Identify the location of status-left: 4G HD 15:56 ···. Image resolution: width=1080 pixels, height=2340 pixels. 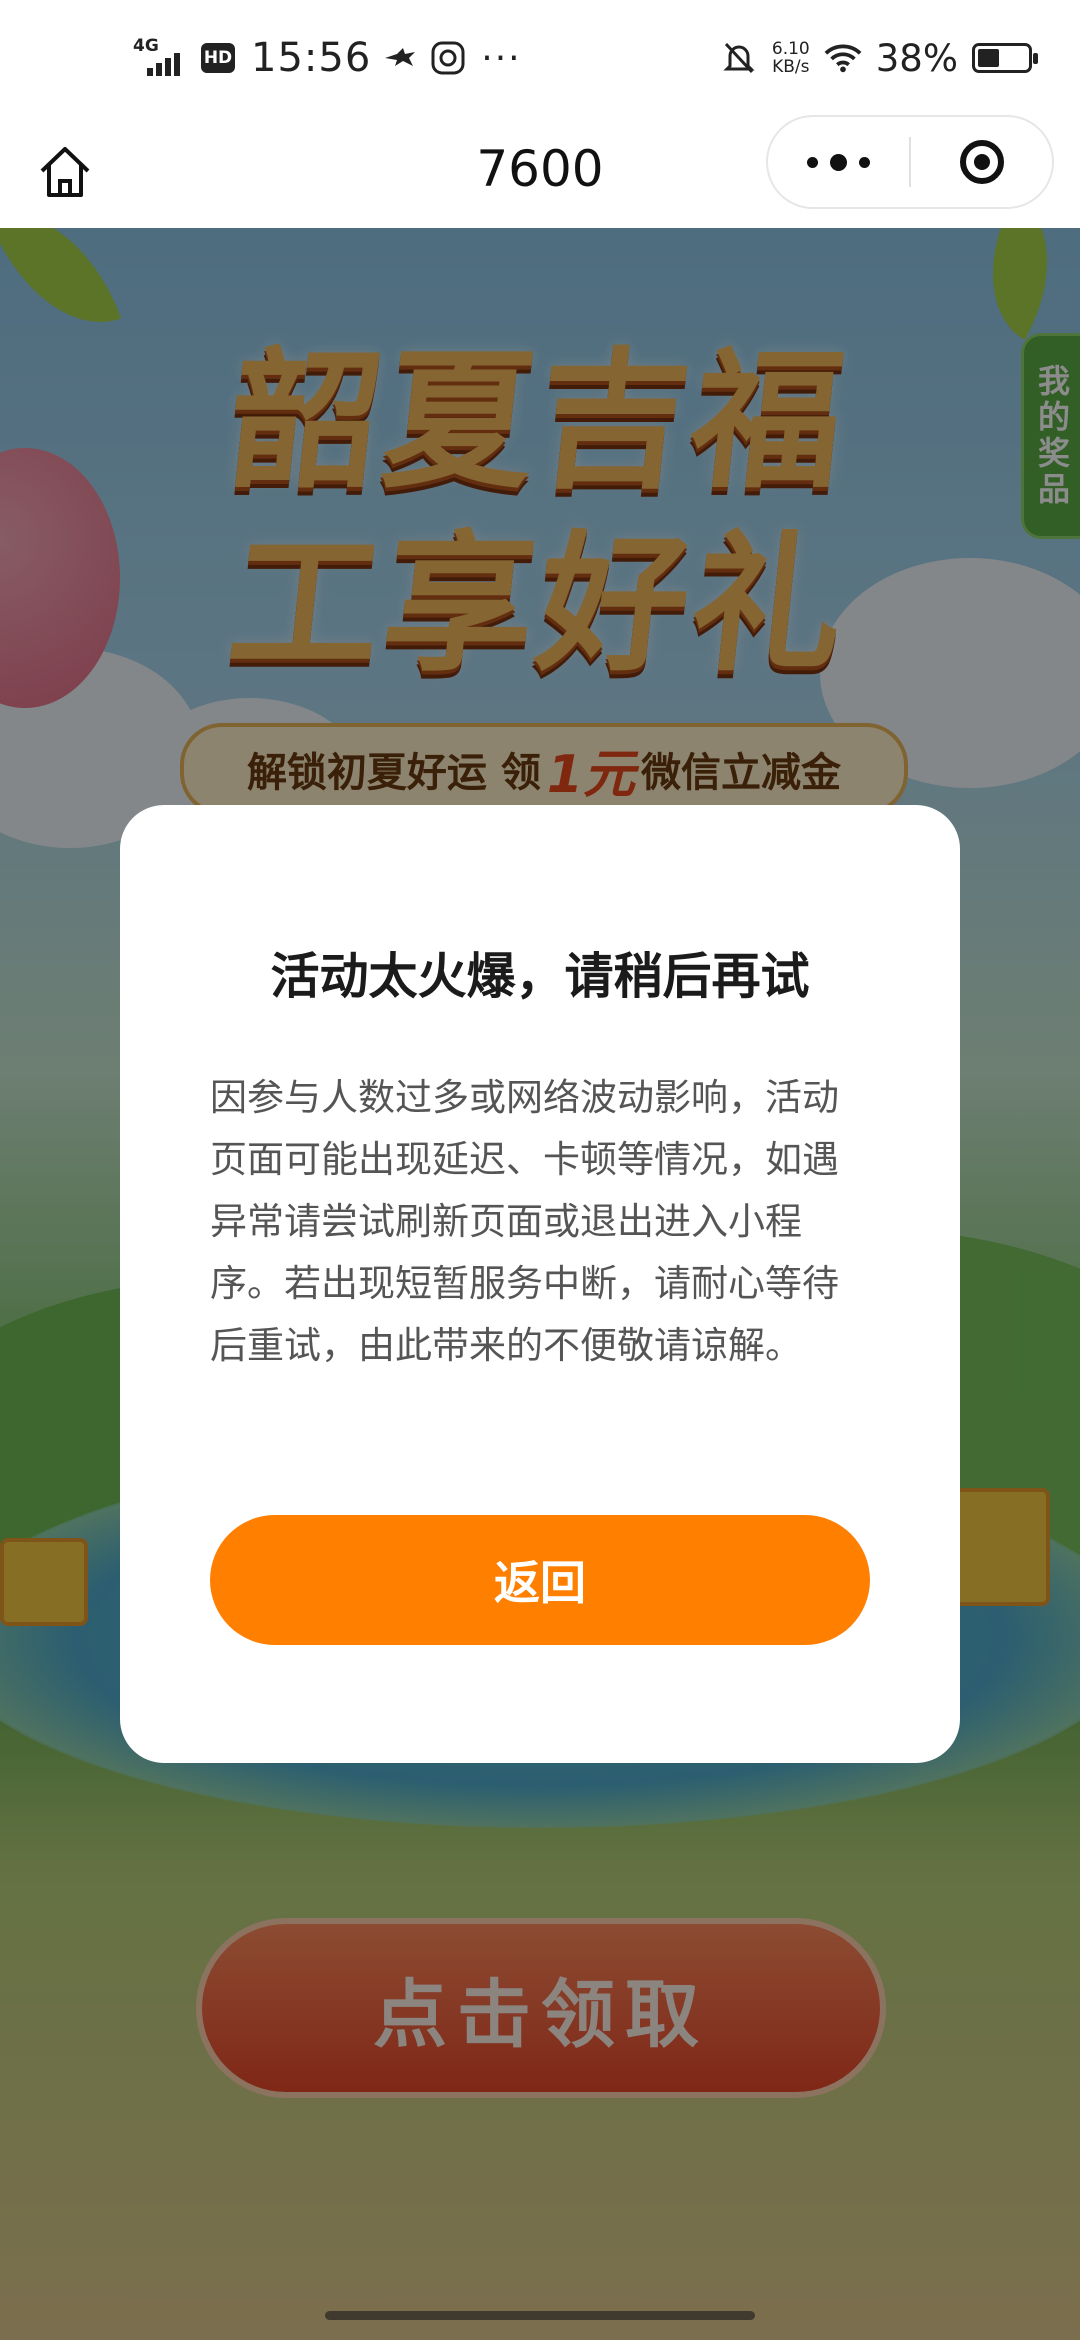
(327, 58).